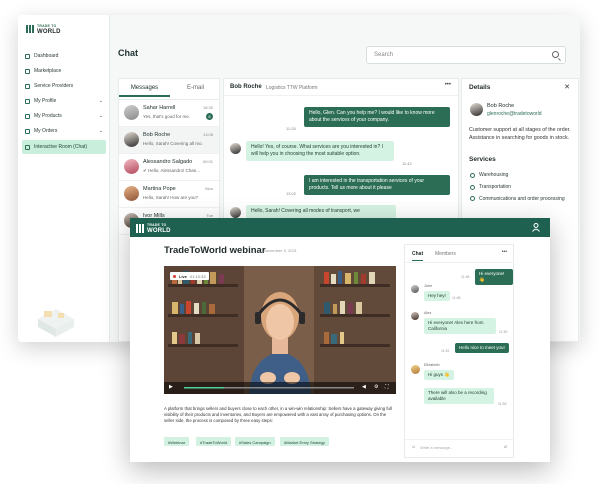  I want to click on conversation-time: 00:01, so click(207, 161).